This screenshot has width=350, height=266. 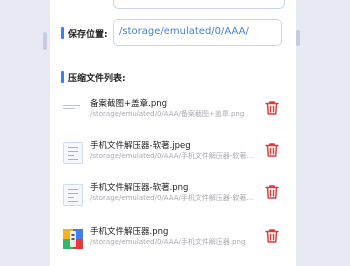 What do you see at coordinates (129, 232) in the screenshot?
I see `file-name: 手机文件解压器.png` at bounding box center [129, 232].